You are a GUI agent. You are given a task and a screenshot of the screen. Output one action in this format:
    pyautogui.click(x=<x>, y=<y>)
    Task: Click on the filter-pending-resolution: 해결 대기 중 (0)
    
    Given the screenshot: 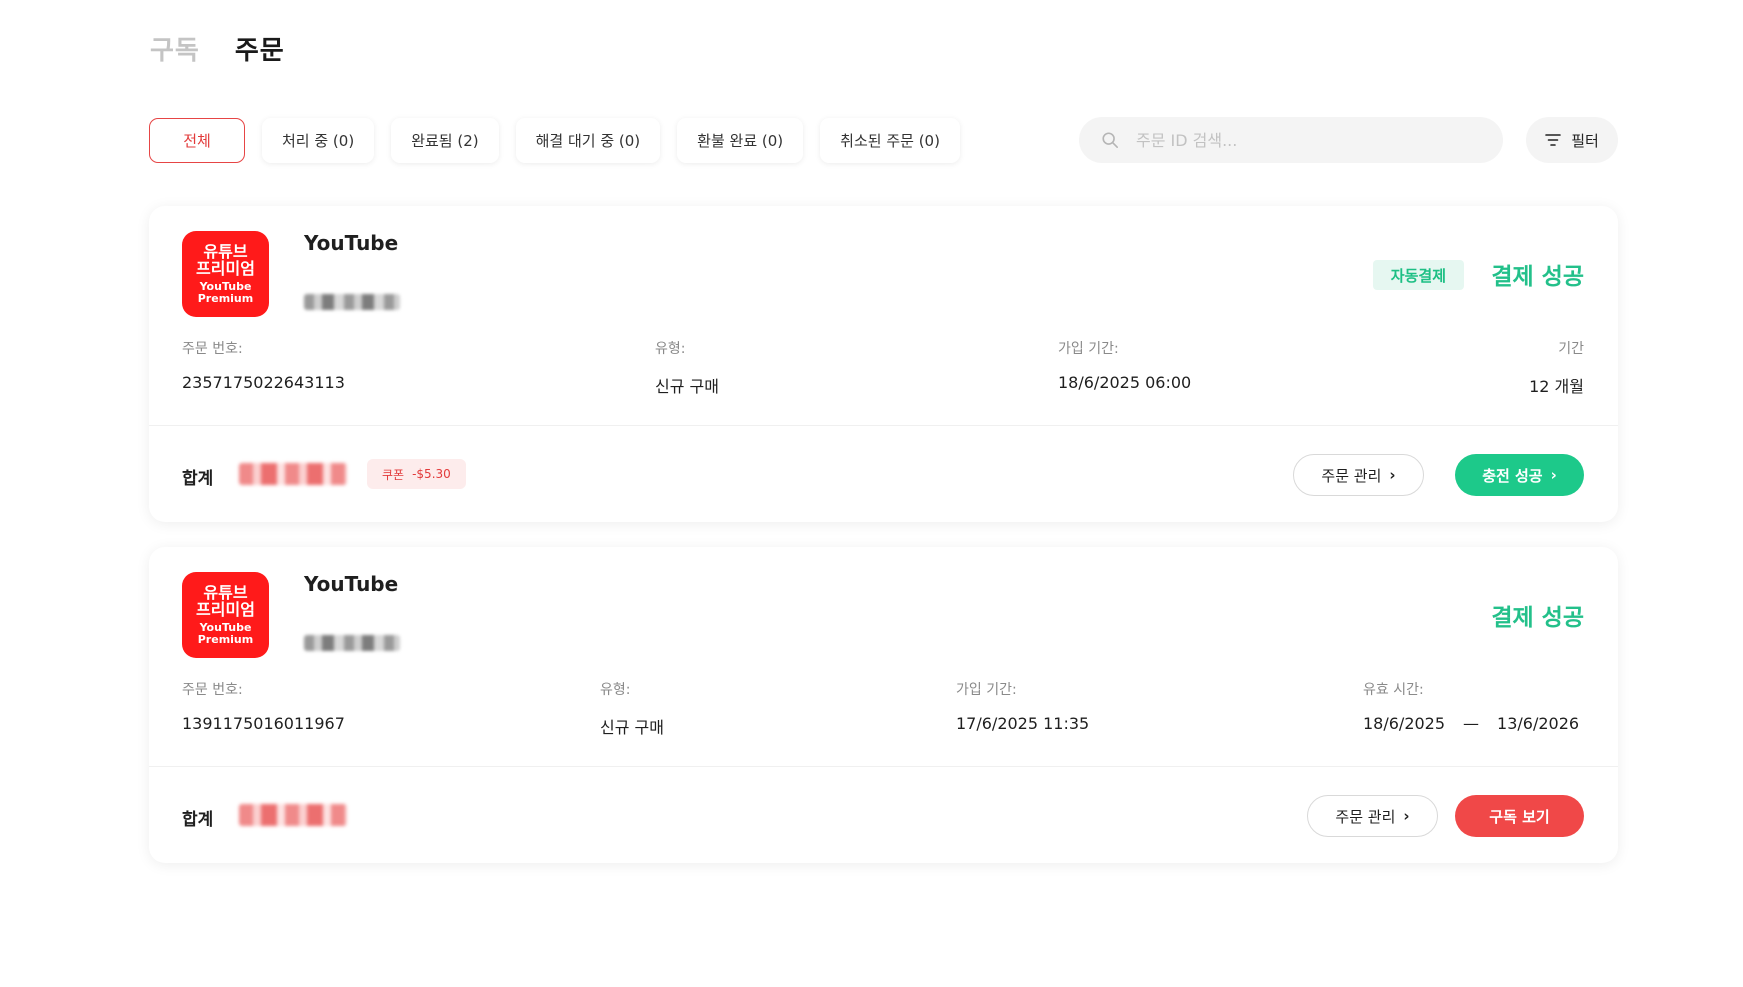 What is the action you would take?
    pyautogui.click(x=588, y=140)
    